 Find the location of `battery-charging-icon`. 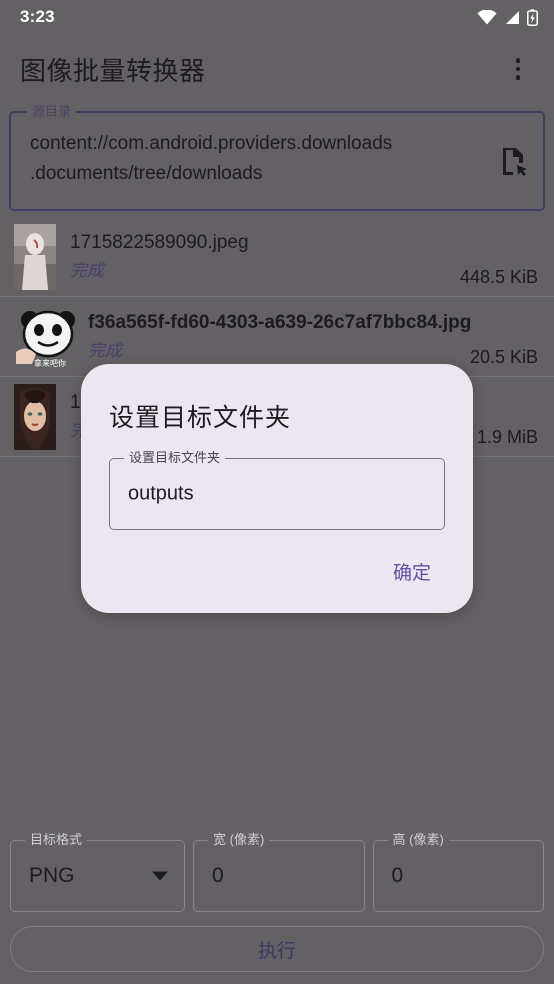

battery-charging-icon is located at coordinates (532, 17).